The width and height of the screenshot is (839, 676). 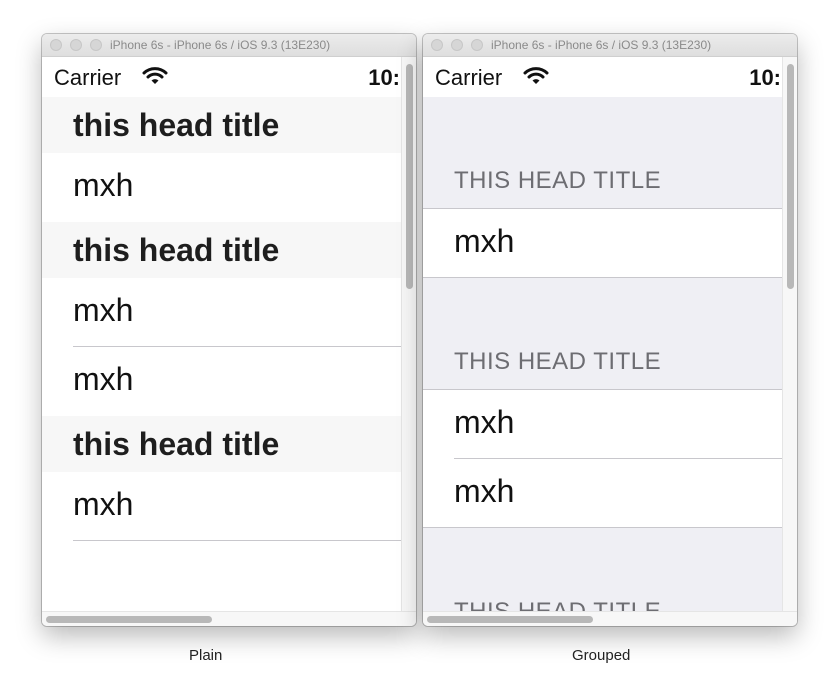 What do you see at coordinates (601, 655) in the screenshot?
I see `grouped-caption: Grouped` at bounding box center [601, 655].